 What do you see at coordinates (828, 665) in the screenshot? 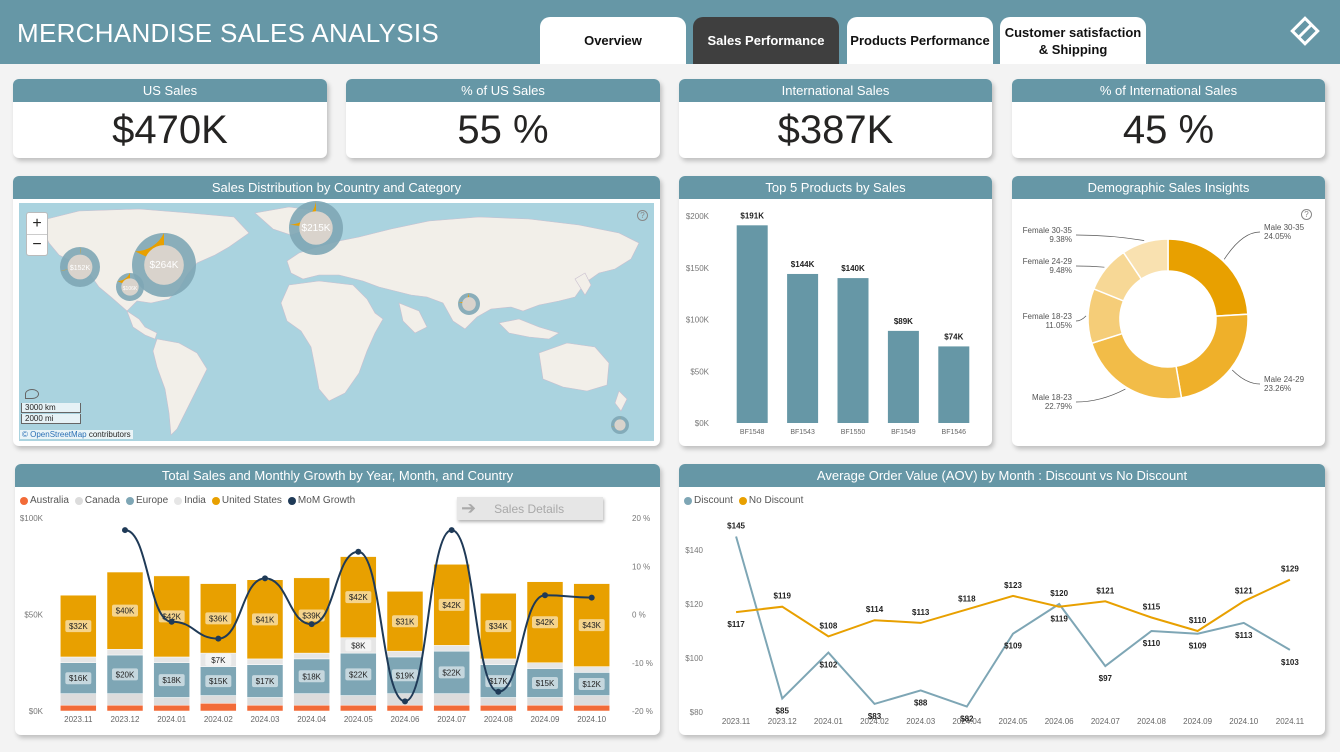
I see `point-data-label: $102` at bounding box center [828, 665].